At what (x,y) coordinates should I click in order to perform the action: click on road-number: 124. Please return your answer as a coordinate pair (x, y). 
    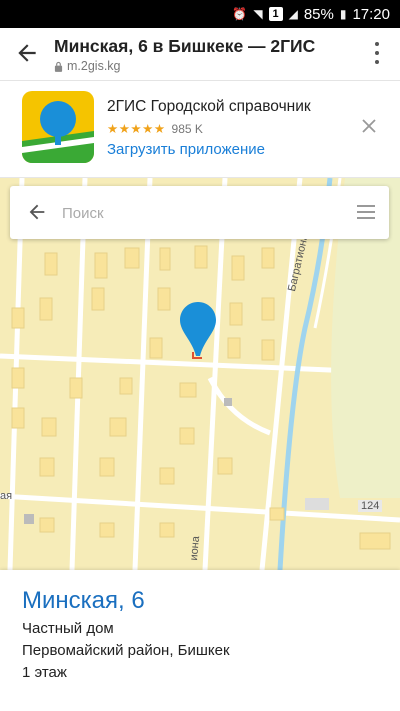
    Looking at the image, I should click on (370, 506).